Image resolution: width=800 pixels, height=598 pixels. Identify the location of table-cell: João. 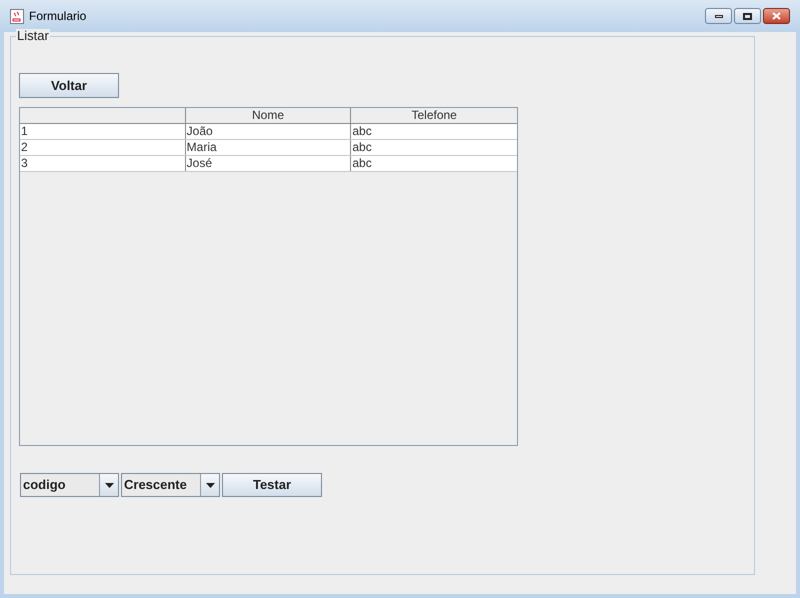
(269, 131).